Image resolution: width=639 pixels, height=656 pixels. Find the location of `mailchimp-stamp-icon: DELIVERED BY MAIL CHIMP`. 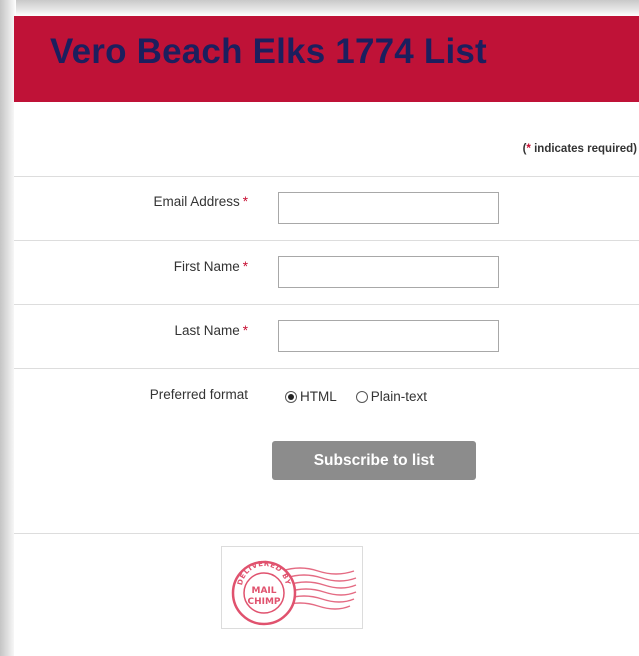

mailchimp-stamp-icon: DELIVERED BY MAIL CHIMP is located at coordinates (294, 593).